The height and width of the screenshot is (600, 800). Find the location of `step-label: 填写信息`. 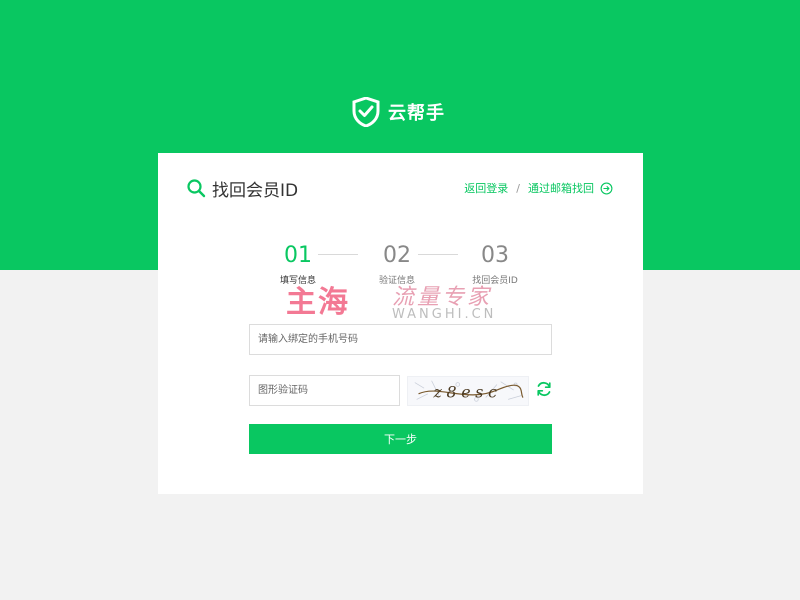

step-label: 填写信息 is located at coordinates (297, 281).